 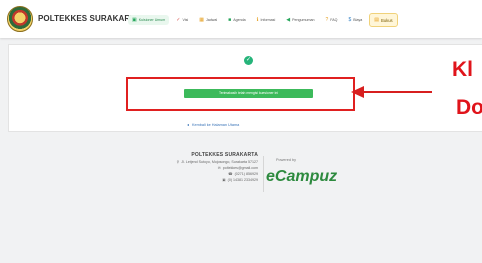 I want to click on nav-label: Bukus, so click(x=387, y=20).